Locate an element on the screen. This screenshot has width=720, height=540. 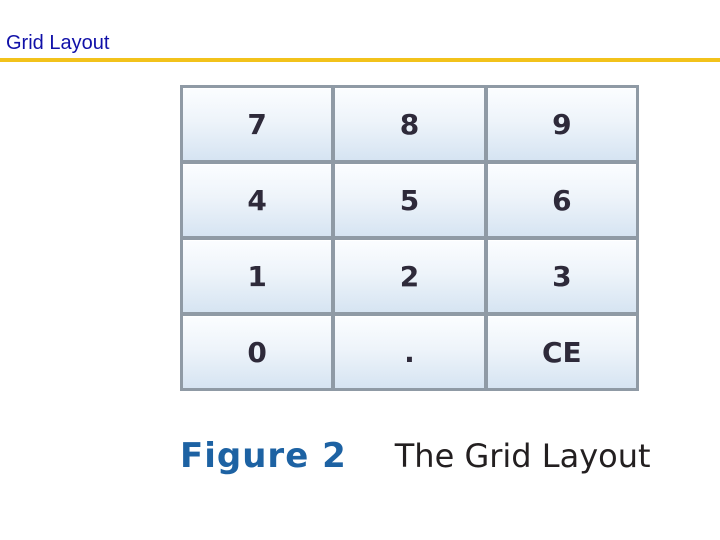
key-decimal: . is located at coordinates (409, 352).